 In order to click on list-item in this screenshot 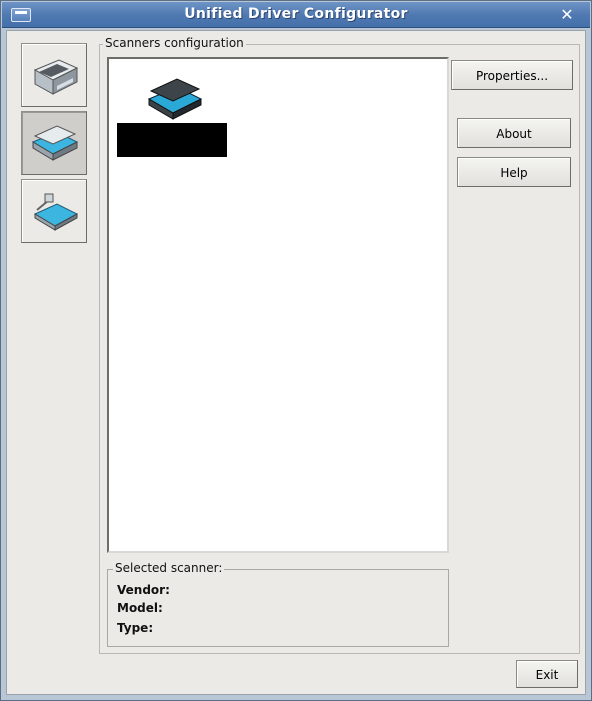, I will do `click(176, 100)`.